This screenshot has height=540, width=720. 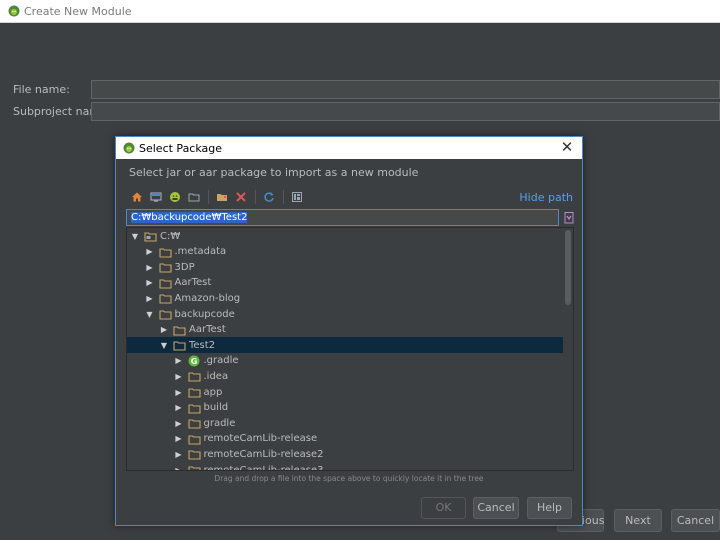 I want to click on tree-row: ▼ backupcode, so click(x=345, y=314).